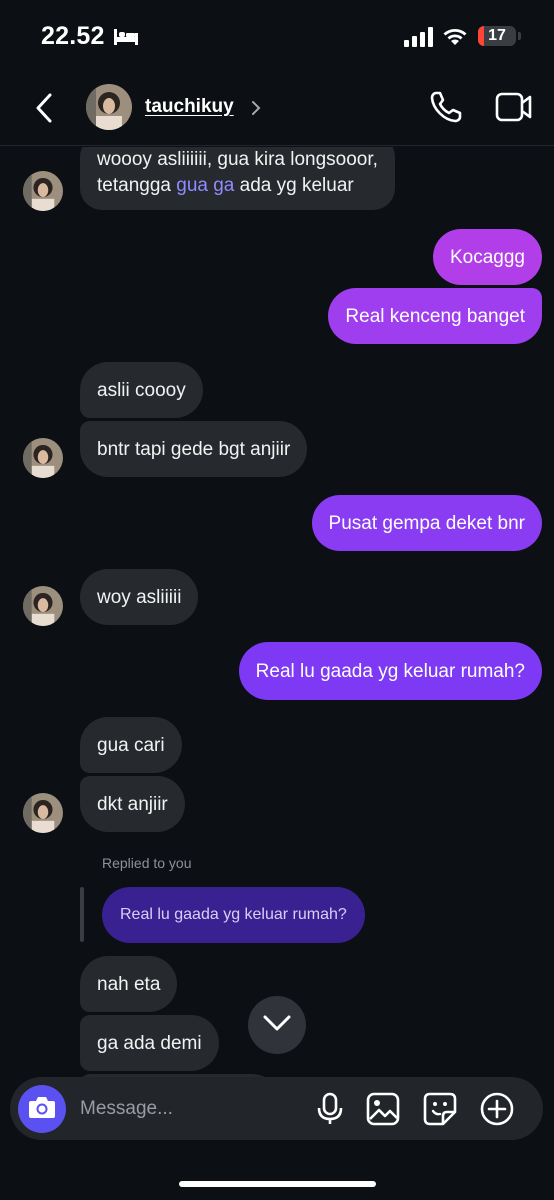  Describe the element at coordinates (419, 39) in the screenshot. I see `signal-icon` at that location.